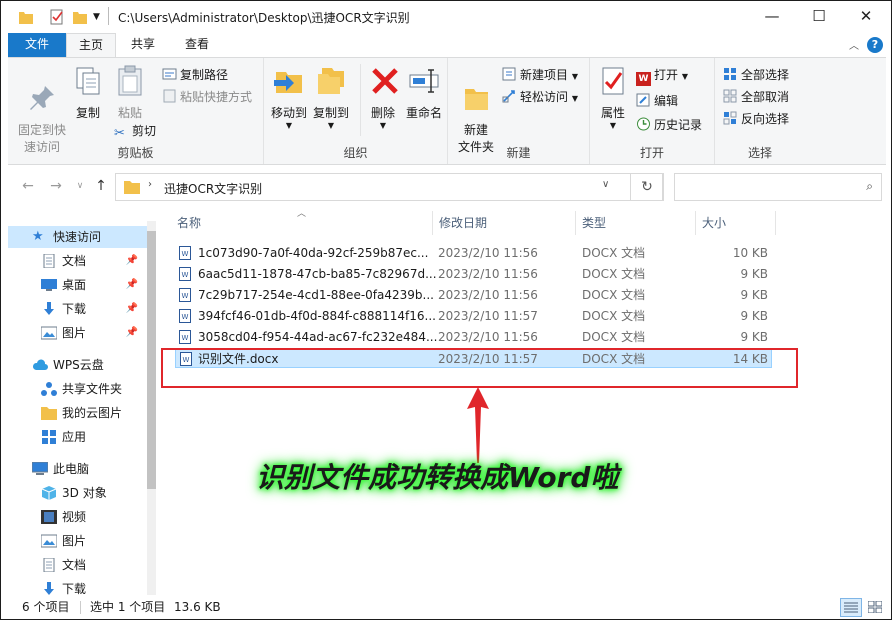 Image resolution: width=895 pixels, height=625 pixels. Describe the element at coordinates (185, 275) in the screenshot. I see `svg-text: W` at that location.